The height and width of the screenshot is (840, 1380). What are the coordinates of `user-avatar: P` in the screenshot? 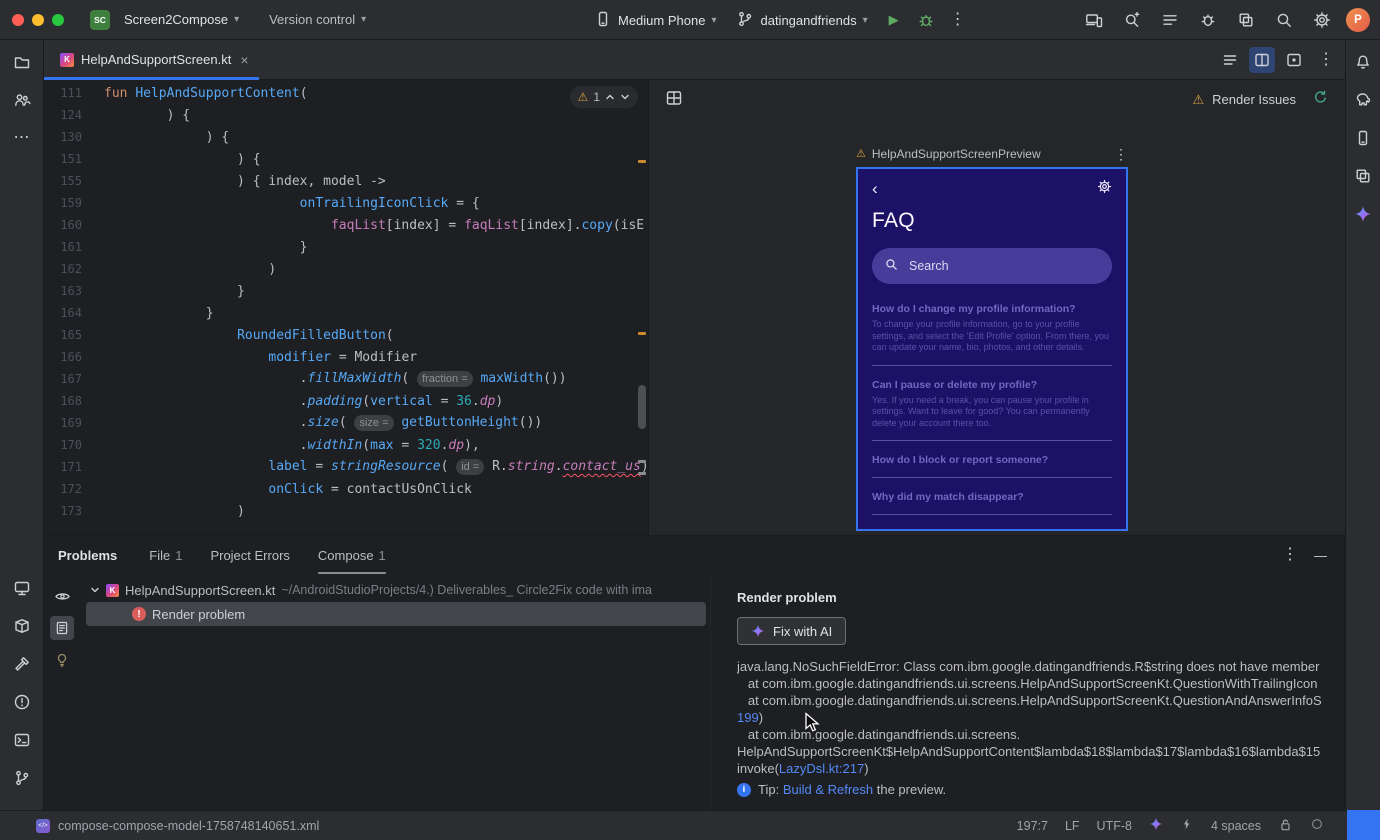 It's located at (1358, 20).